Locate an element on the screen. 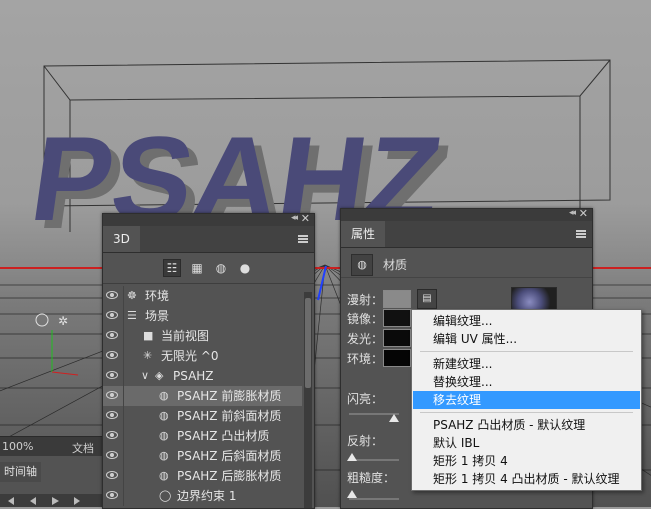 This screenshot has height=509, width=651. layer-row-label: PSAHZ 后膨胀材质 is located at coordinates (229, 476).